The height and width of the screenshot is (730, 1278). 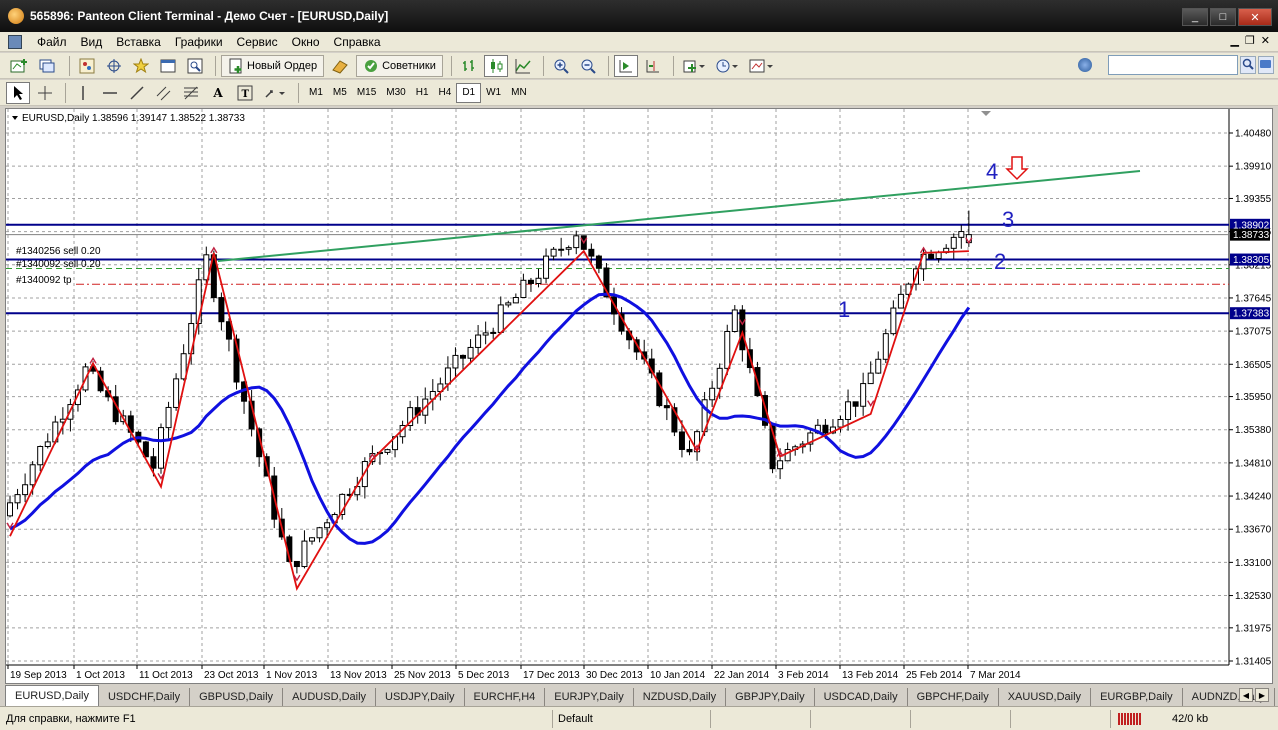 I want to click on tab-scroll-left-icon: ◀, so click(x=1246, y=695).